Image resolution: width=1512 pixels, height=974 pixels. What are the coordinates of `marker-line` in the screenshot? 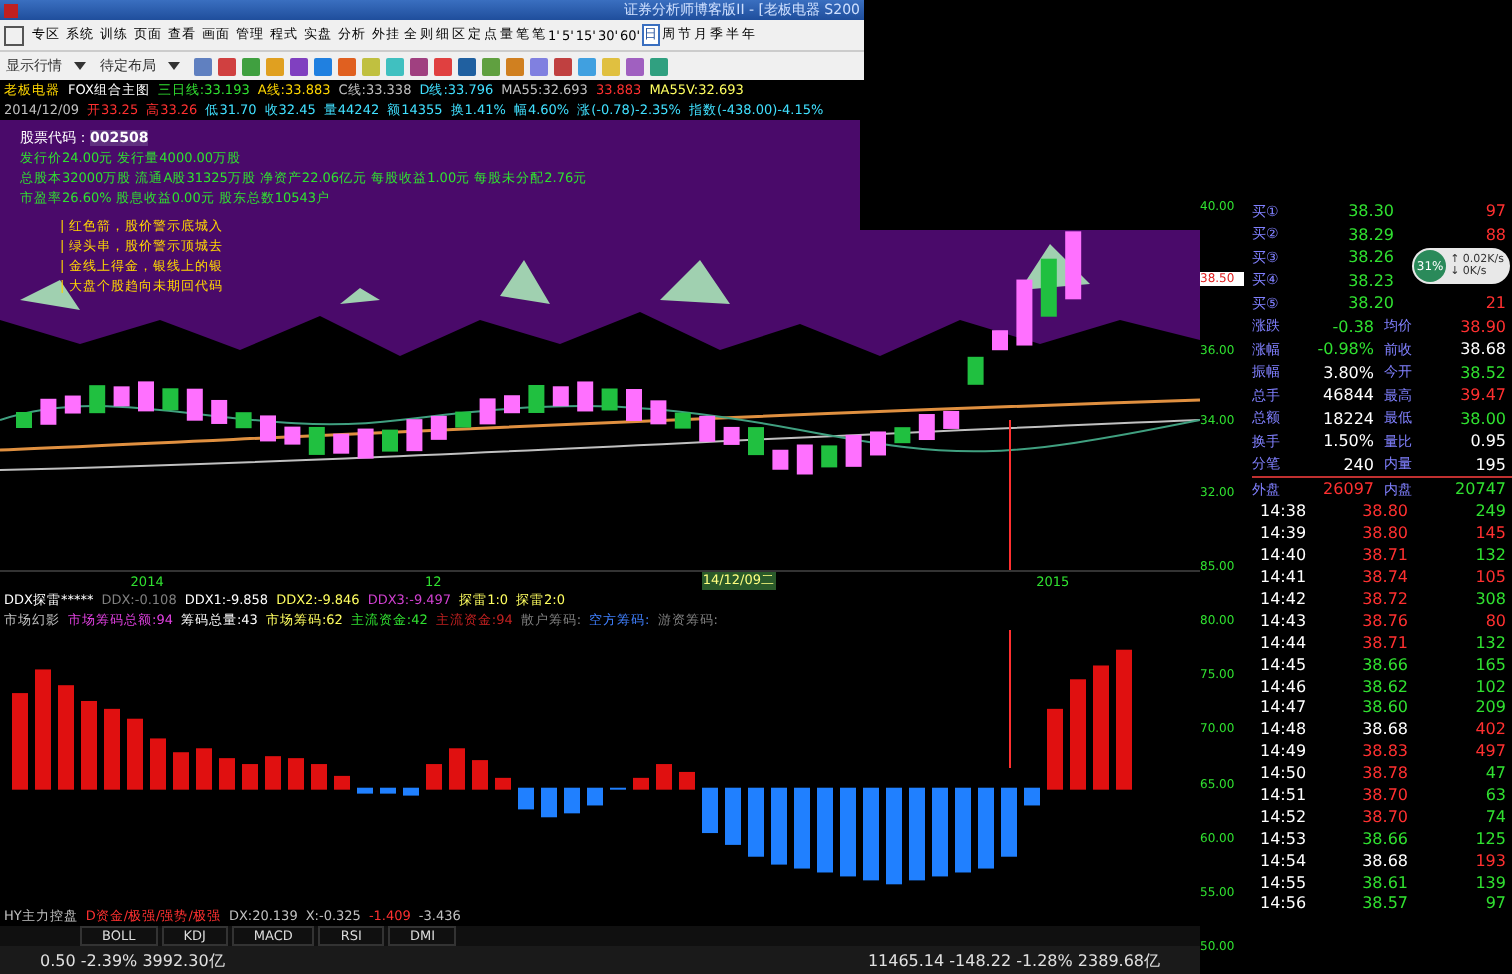 It's located at (1010, 699).